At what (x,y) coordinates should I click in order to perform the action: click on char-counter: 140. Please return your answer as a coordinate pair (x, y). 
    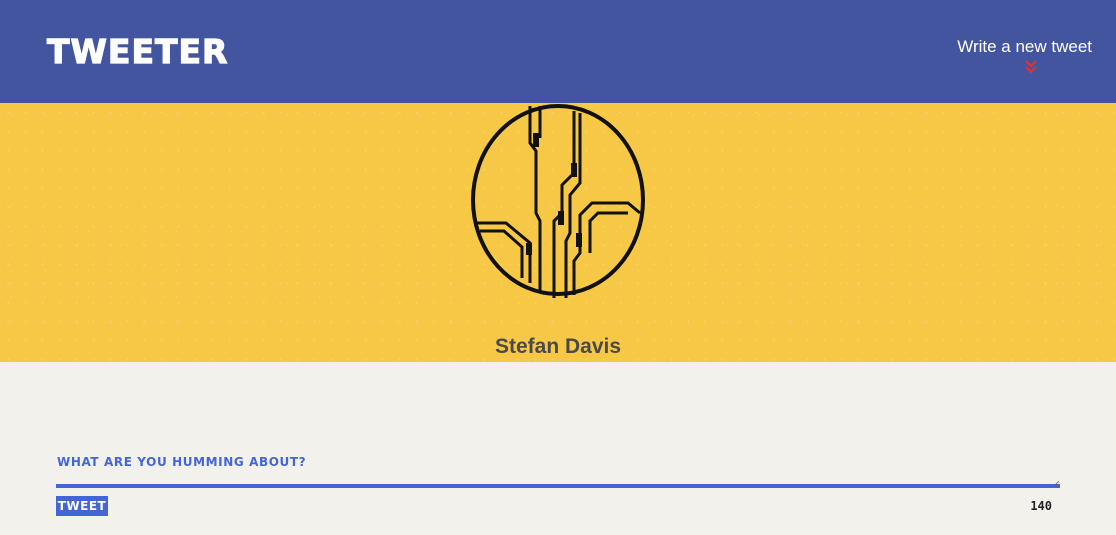
    Looking at the image, I should click on (1041, 506).